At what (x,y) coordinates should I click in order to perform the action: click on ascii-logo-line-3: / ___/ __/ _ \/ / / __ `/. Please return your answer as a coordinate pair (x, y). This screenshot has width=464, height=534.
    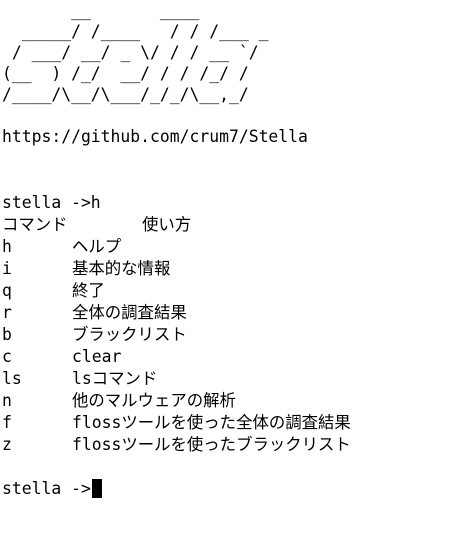
    Looking at the image, I should click on (130, 52).